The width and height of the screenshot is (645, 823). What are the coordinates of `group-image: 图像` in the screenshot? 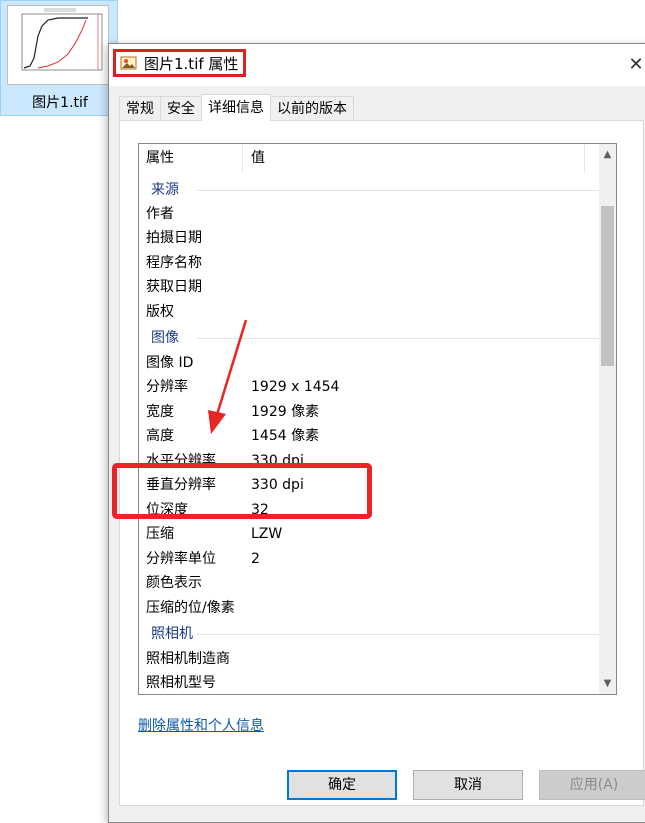 It's located at (369, 338).